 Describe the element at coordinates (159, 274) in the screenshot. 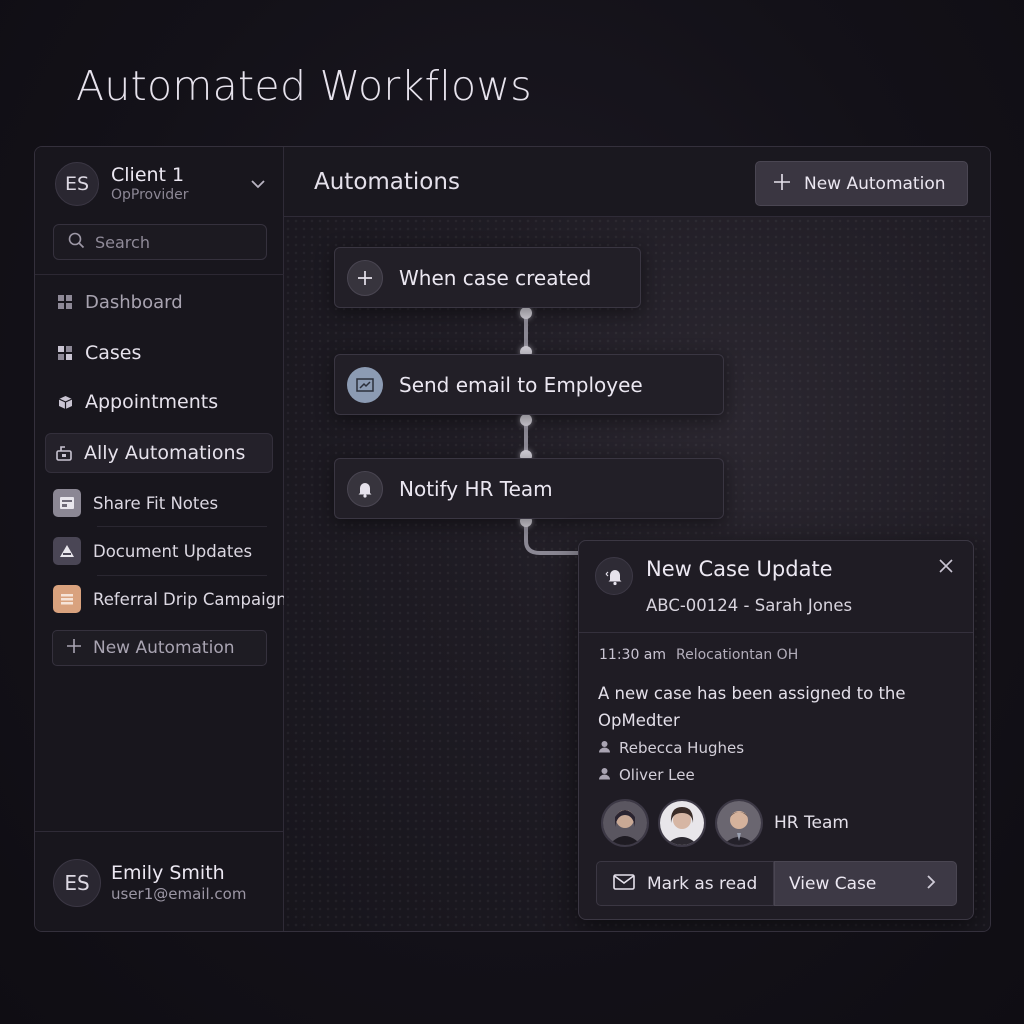

I see `sidebar-divider` at that location.